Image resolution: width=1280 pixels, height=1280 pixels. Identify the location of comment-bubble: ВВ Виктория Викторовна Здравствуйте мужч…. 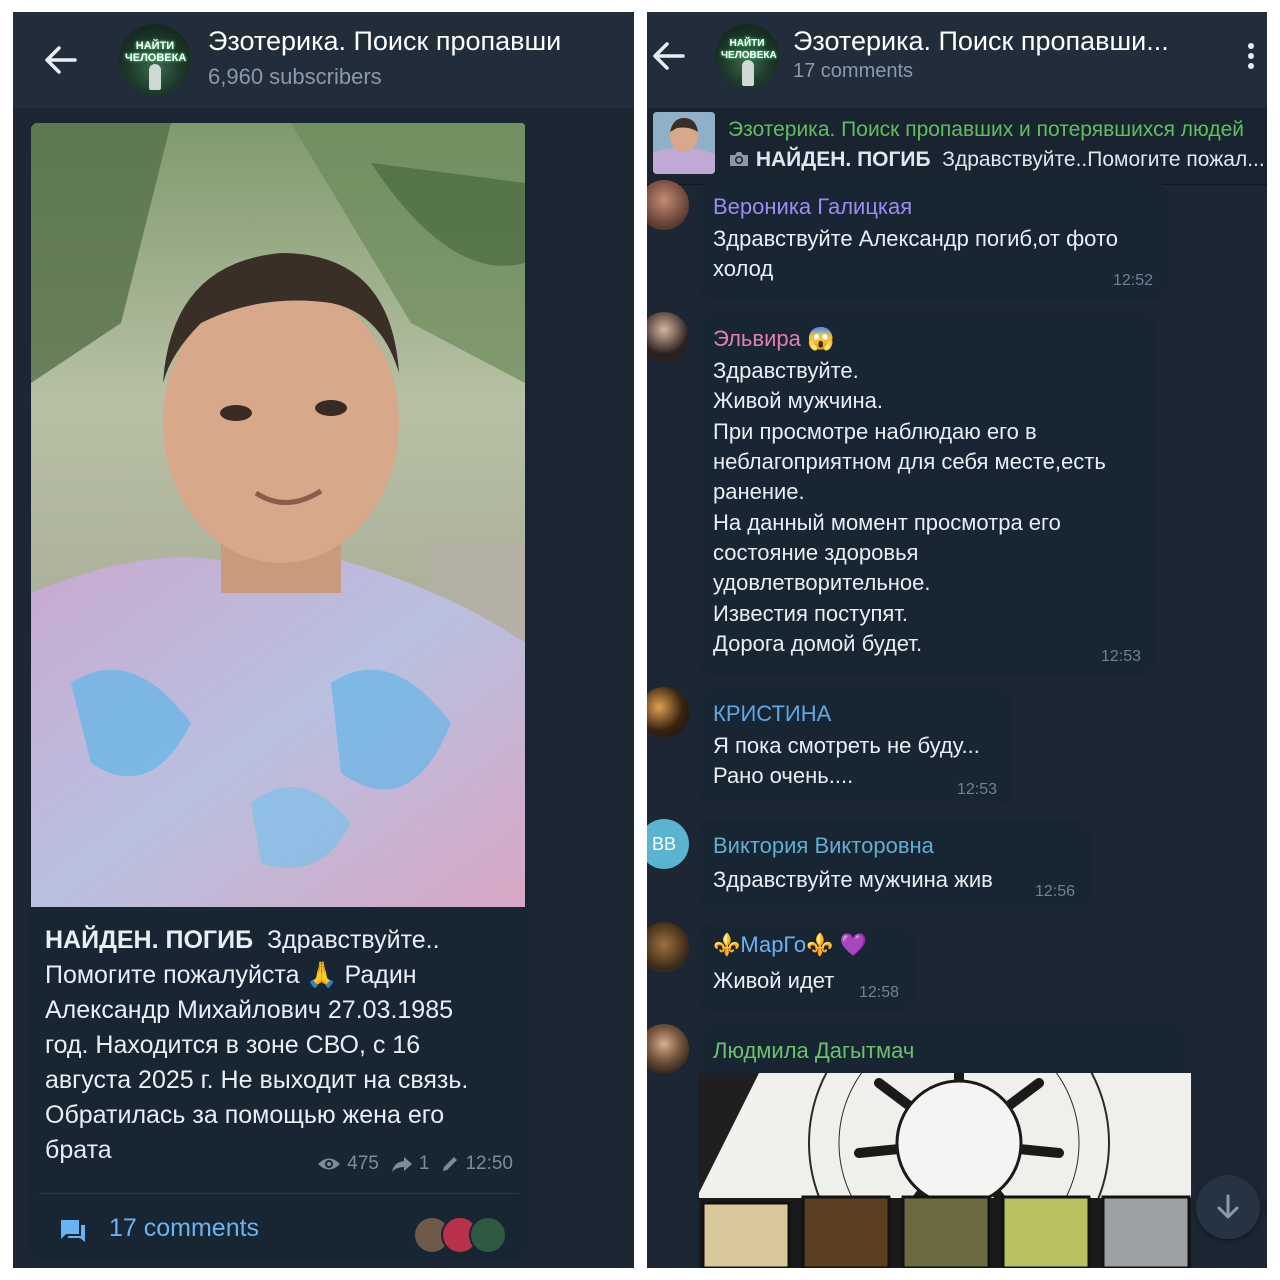
(869, 865).